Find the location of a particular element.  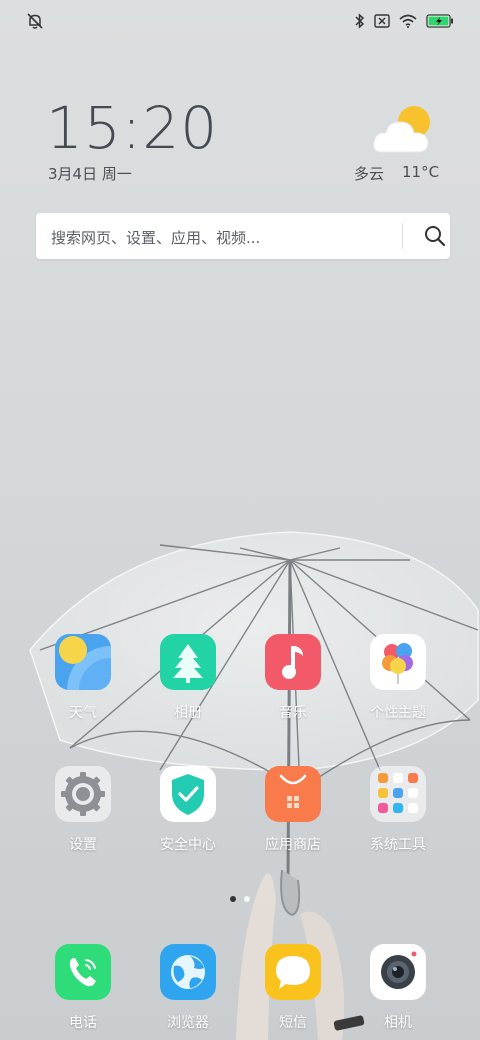

app-store: 应用商店 is located at coordinates (293, 810).